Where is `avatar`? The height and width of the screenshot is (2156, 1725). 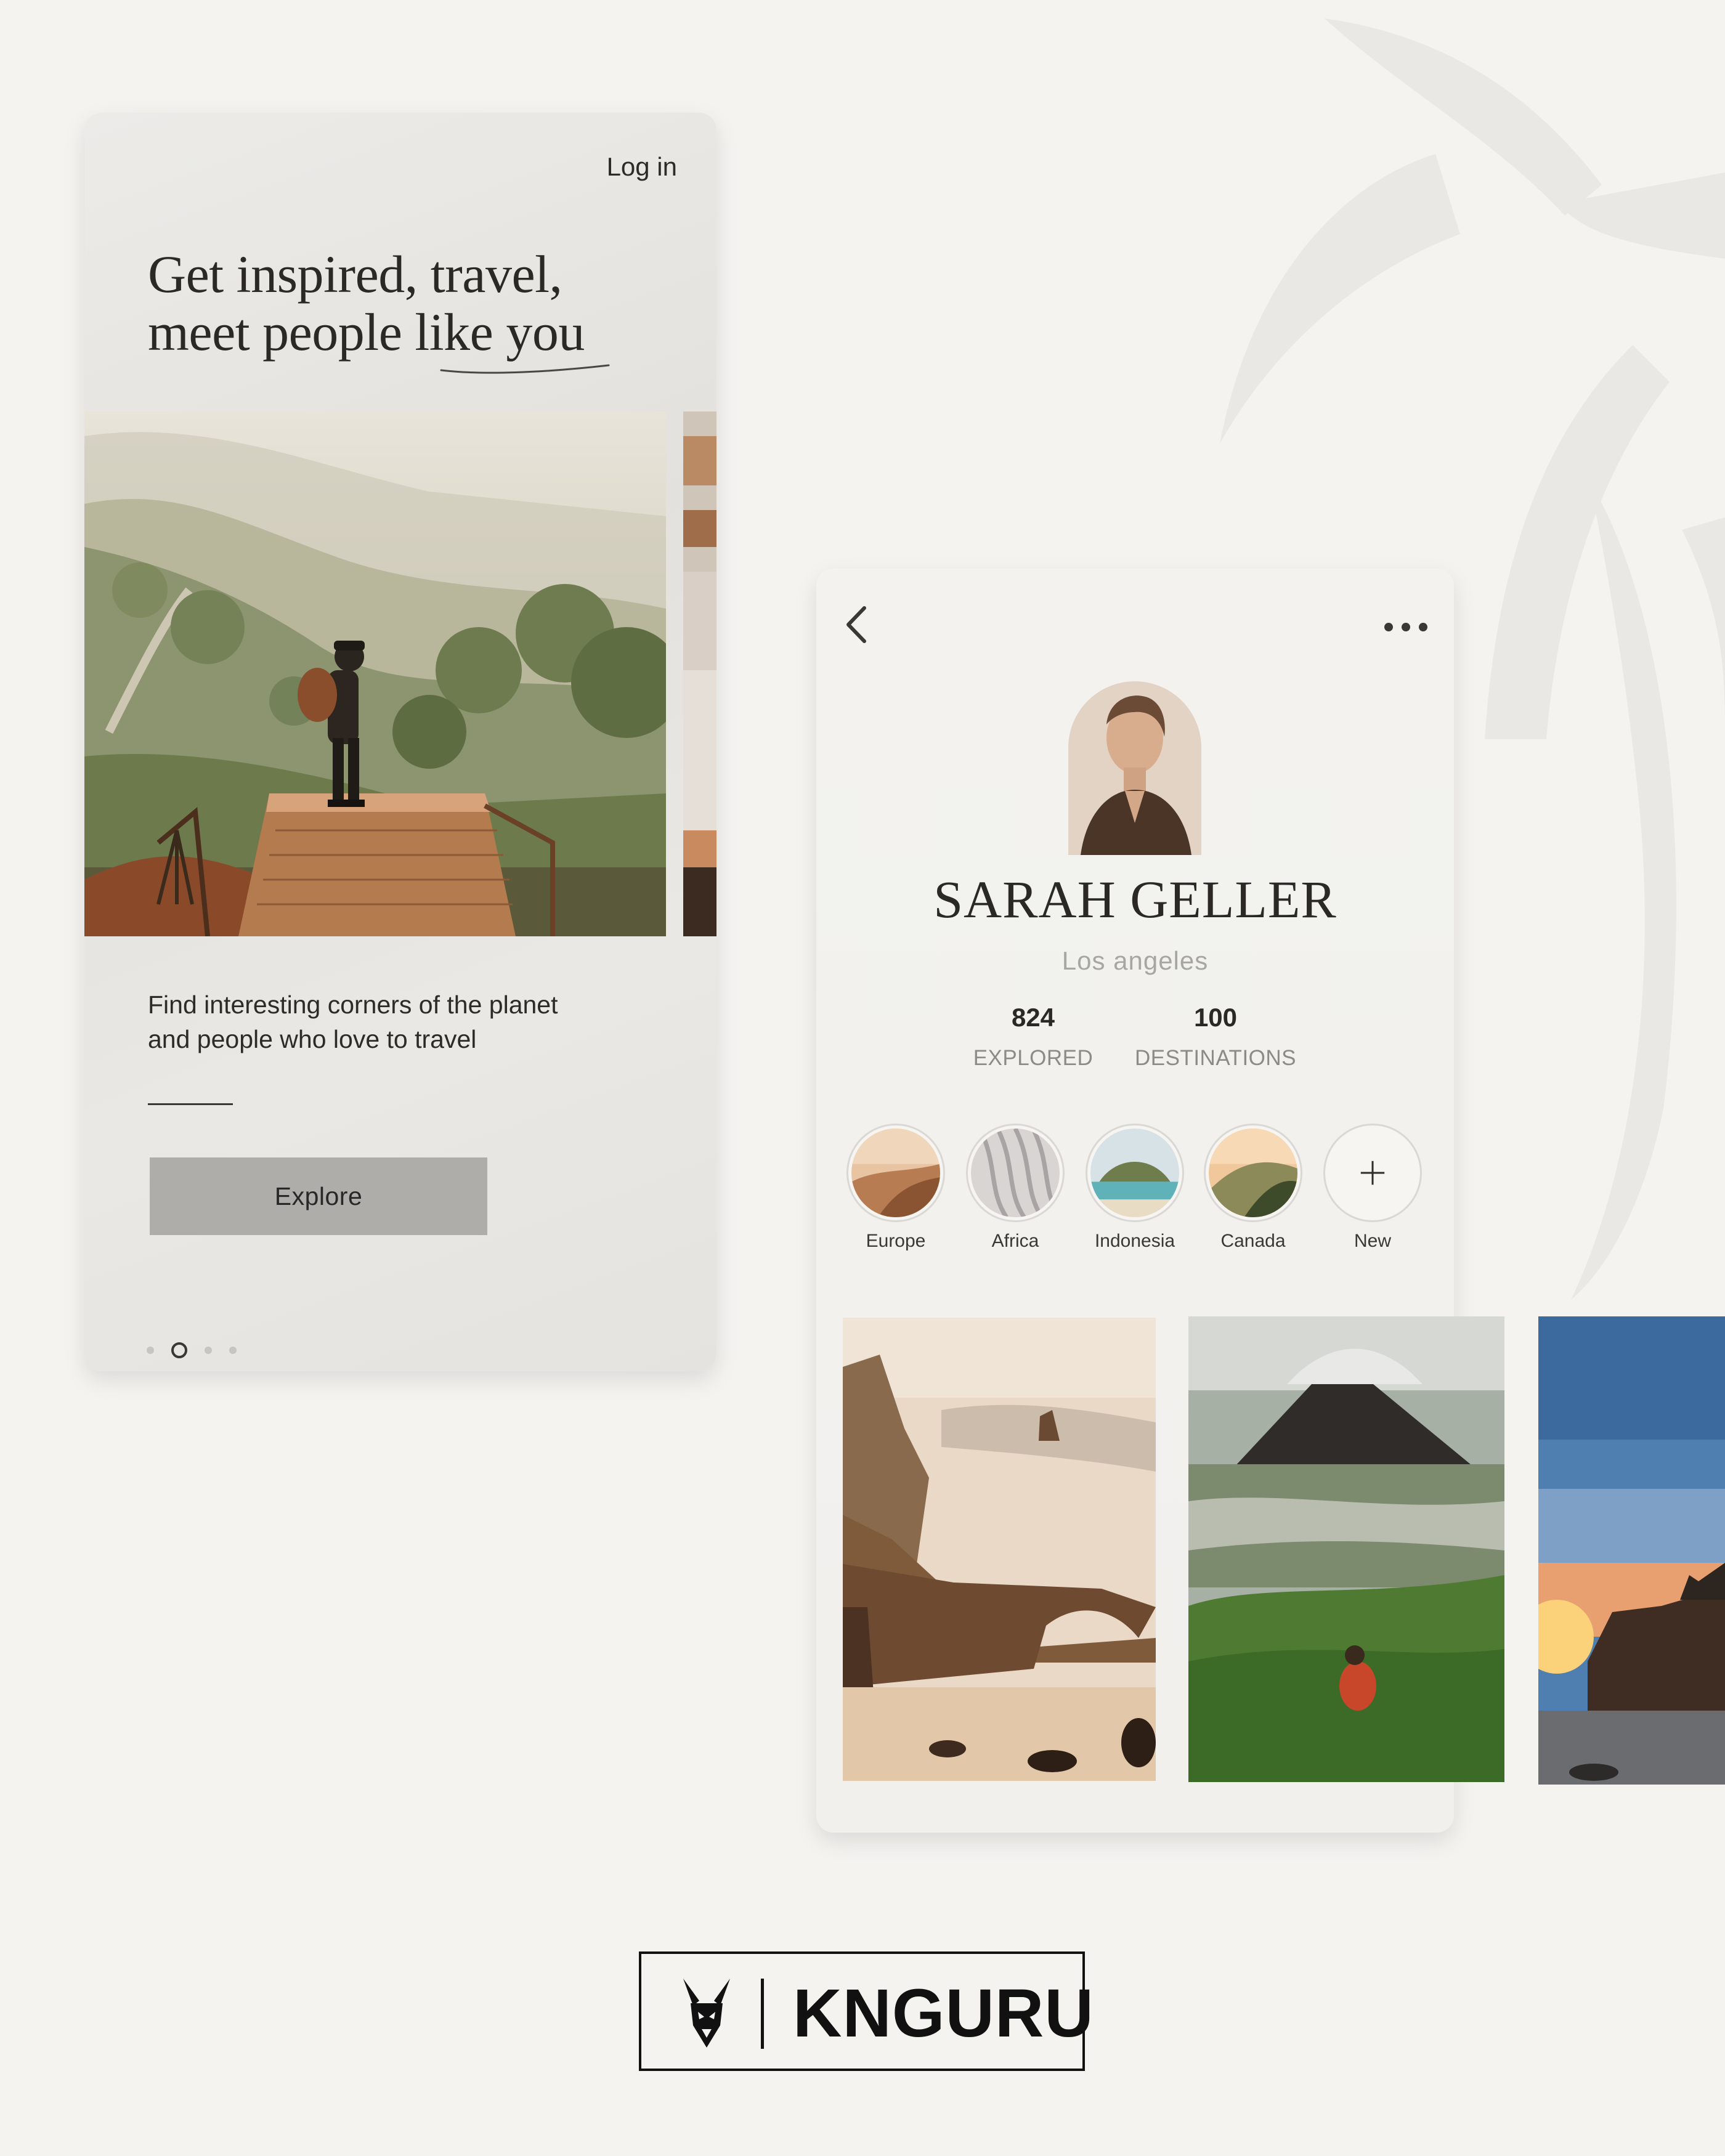
avatar is located at coordinates (1135, 768).